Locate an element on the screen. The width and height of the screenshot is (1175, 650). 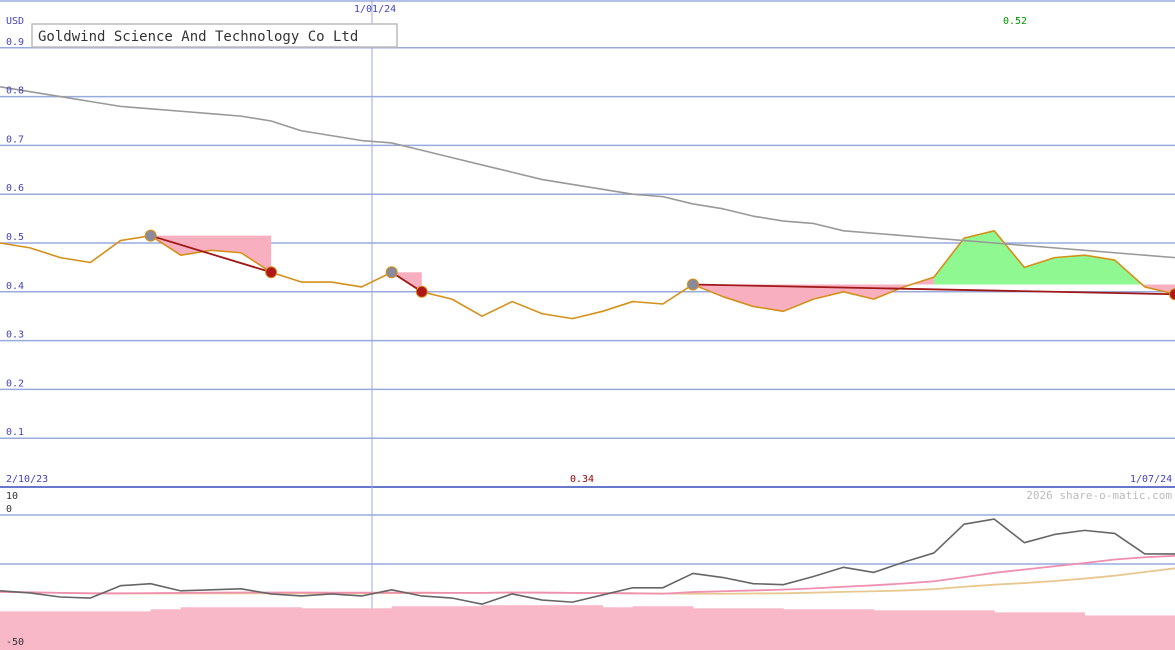
y-tick-label: 0.2 is located at coordinates (15, 383).